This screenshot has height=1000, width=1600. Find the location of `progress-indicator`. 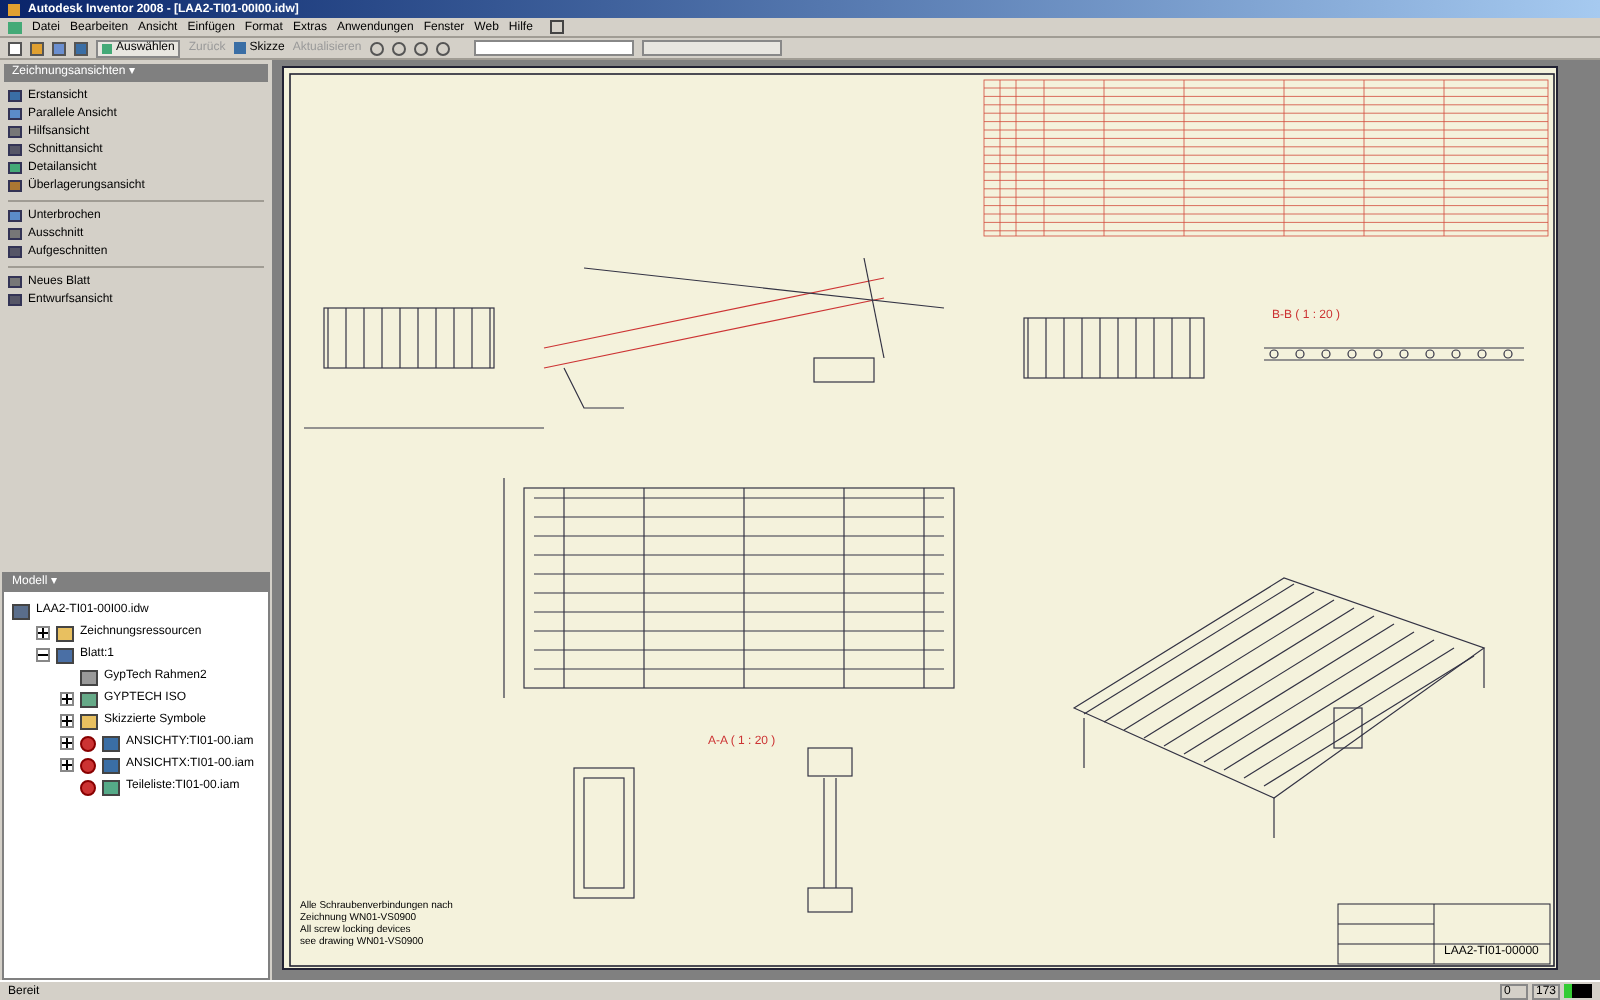

progress-indicator is located at coordinates (1578, 991).